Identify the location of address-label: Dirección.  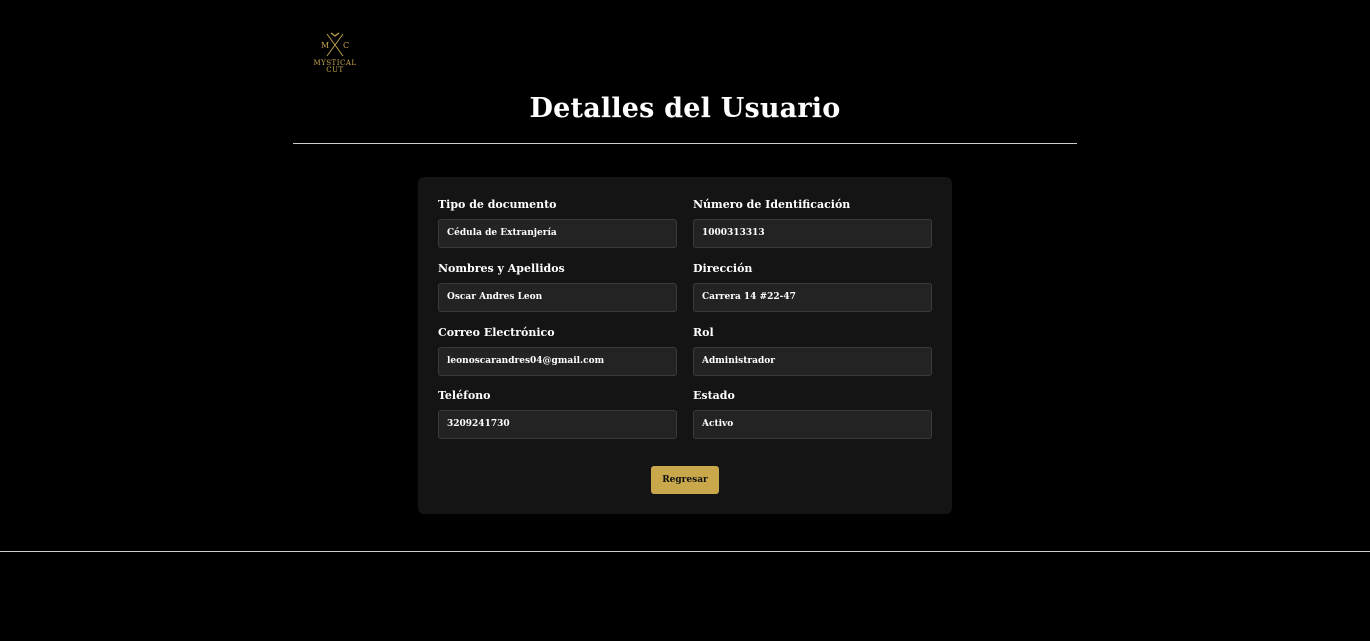
(723, 268).